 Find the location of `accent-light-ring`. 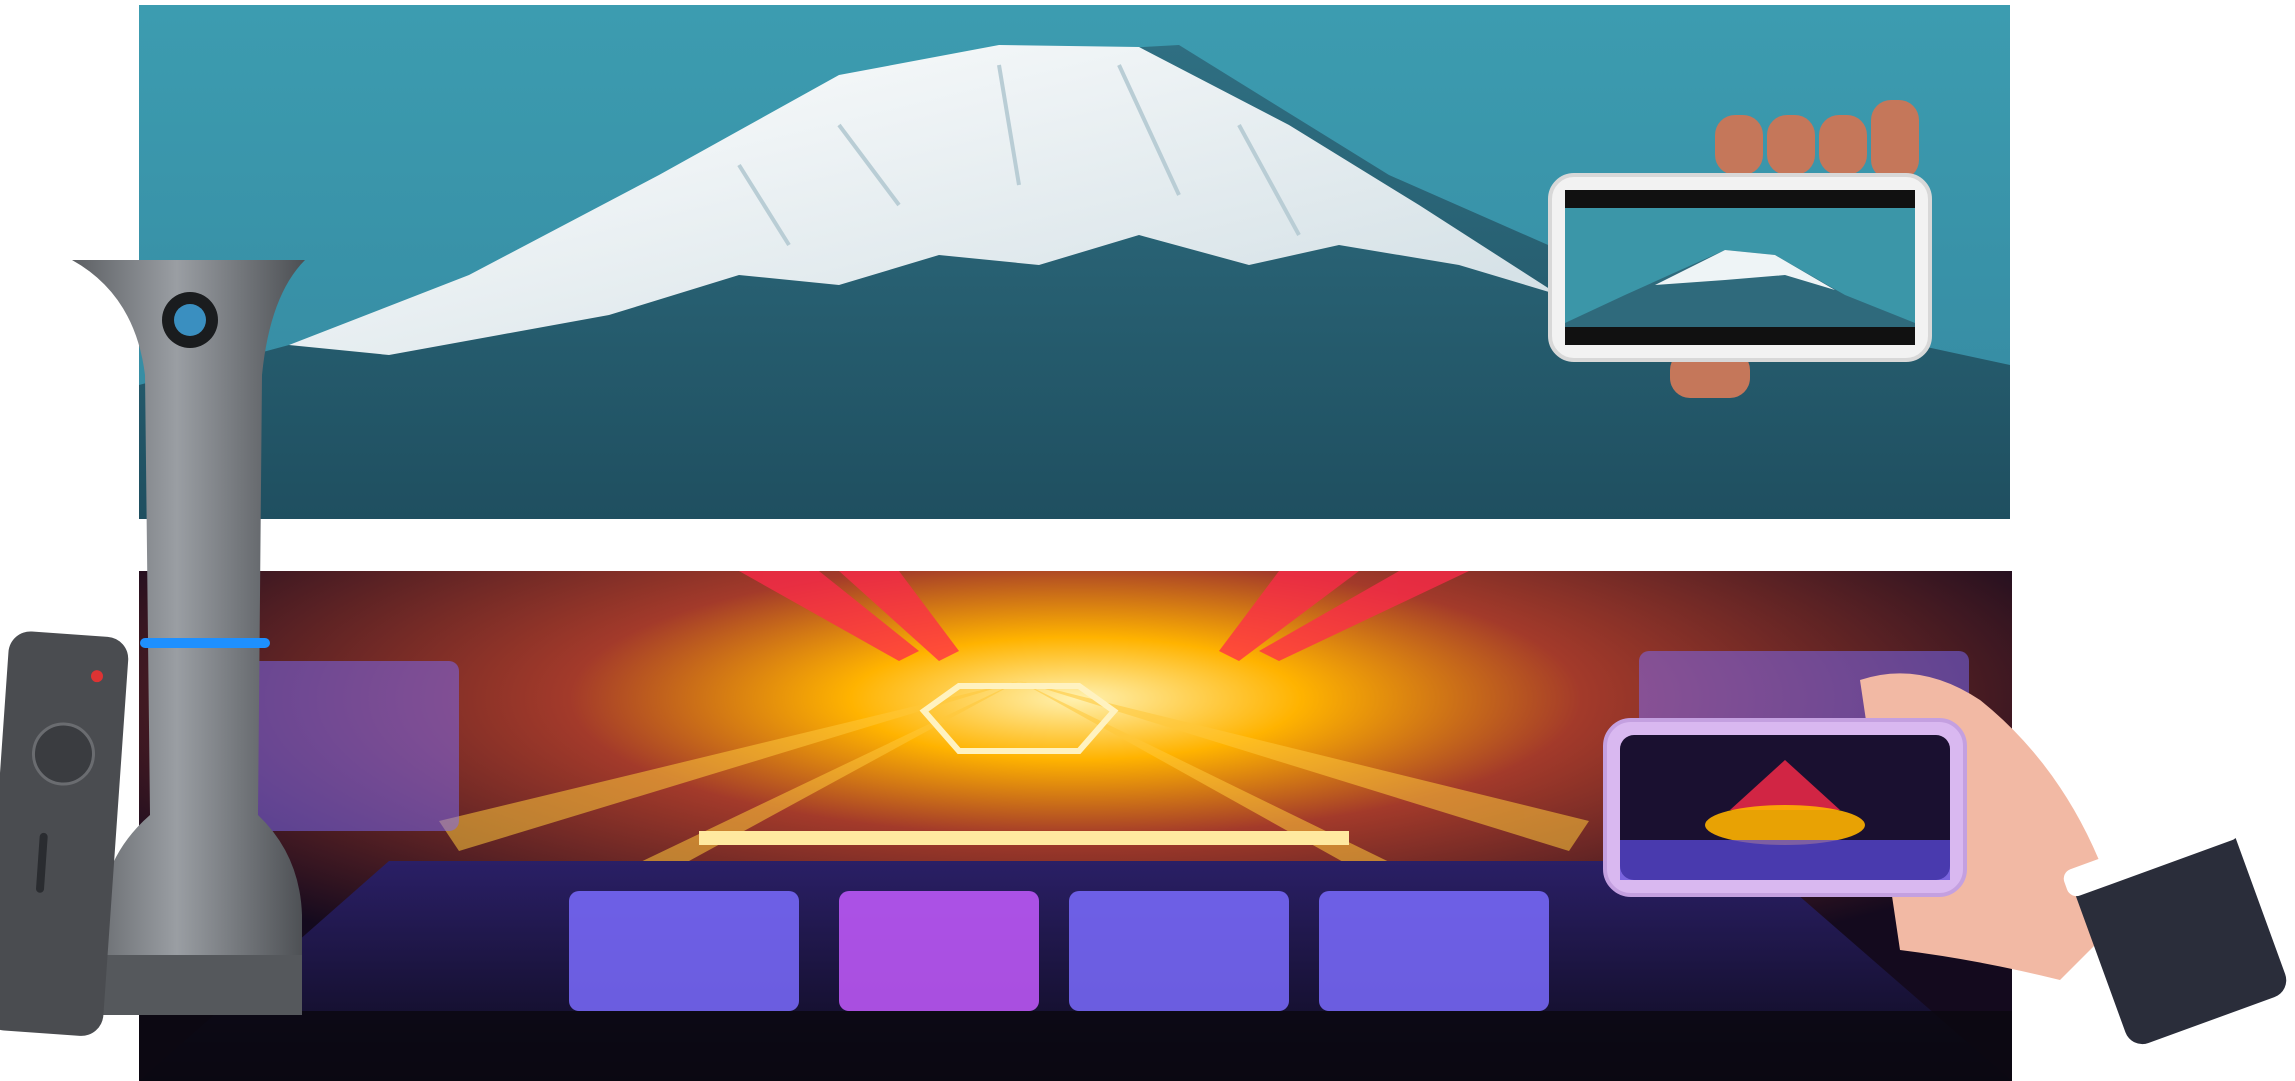

accent-light-ring is located at coordinates (205, 643).